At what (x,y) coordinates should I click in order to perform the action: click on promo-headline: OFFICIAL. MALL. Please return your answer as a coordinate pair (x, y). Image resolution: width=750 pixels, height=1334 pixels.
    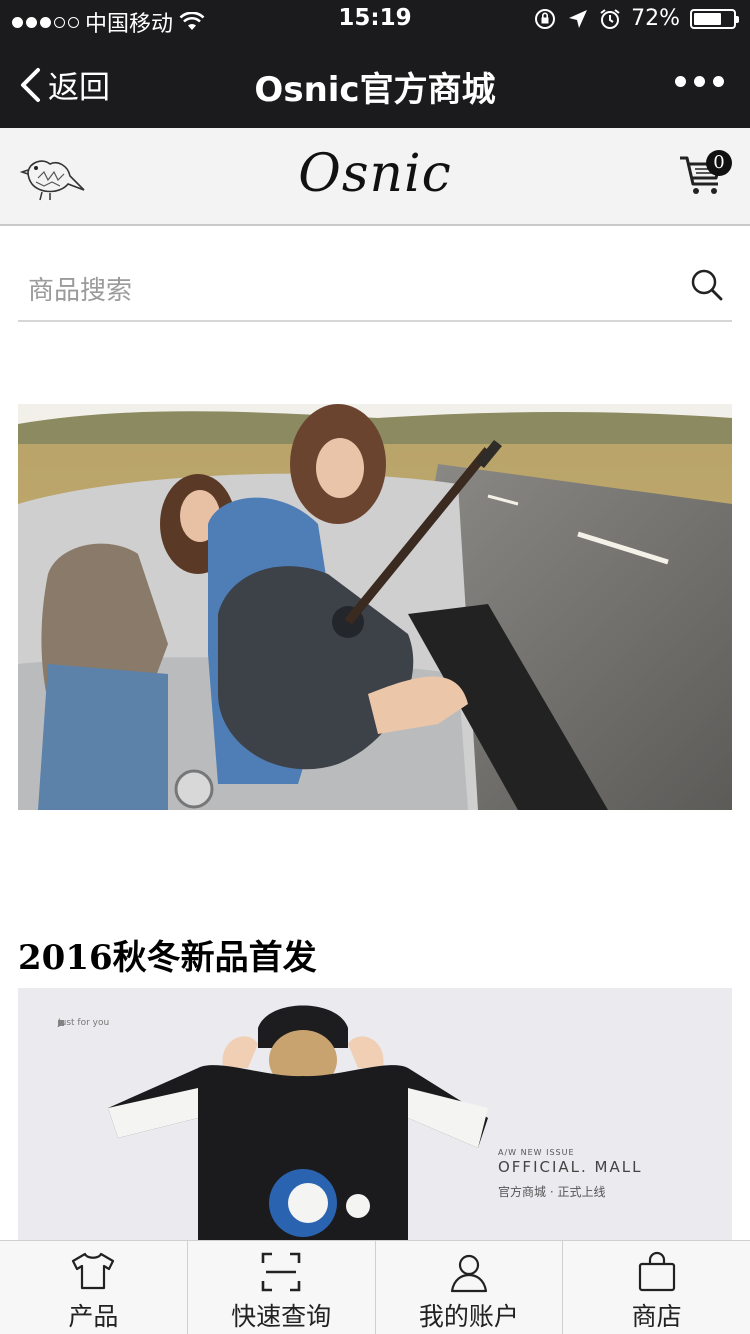
    Looking at the image, I should click on (570, 1167).